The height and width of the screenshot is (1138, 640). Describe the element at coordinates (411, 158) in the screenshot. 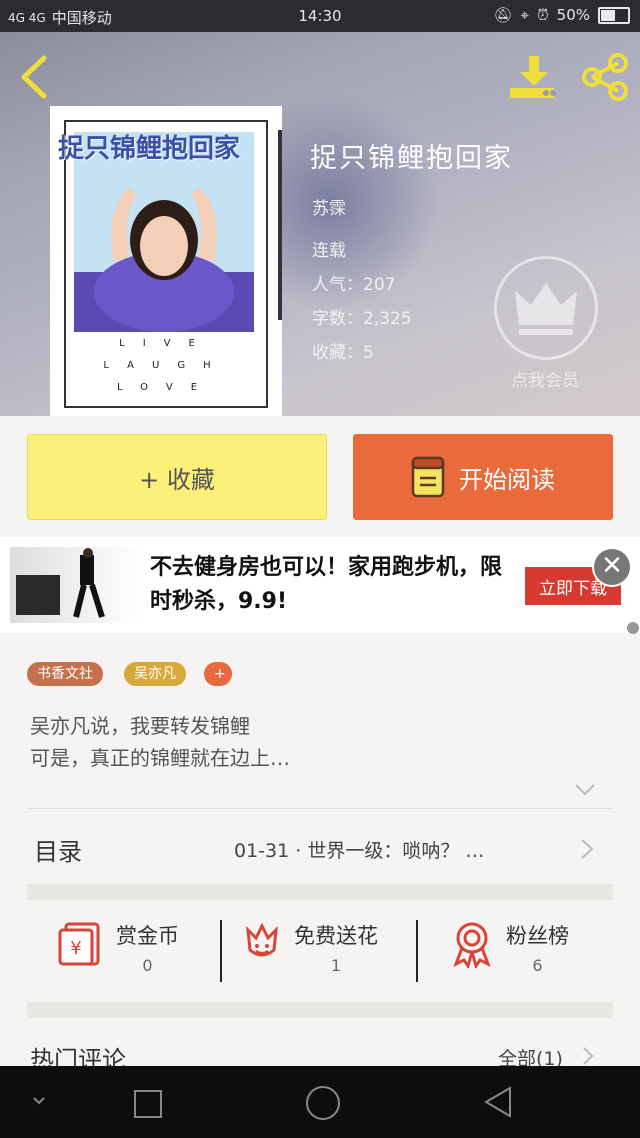

I see `book-title: 捉只锦鲤抱回家` at that location.